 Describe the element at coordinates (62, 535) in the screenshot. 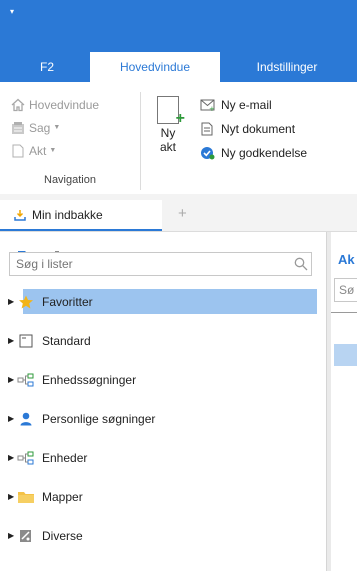

I see `tree-item-label: Diverse` at that location.